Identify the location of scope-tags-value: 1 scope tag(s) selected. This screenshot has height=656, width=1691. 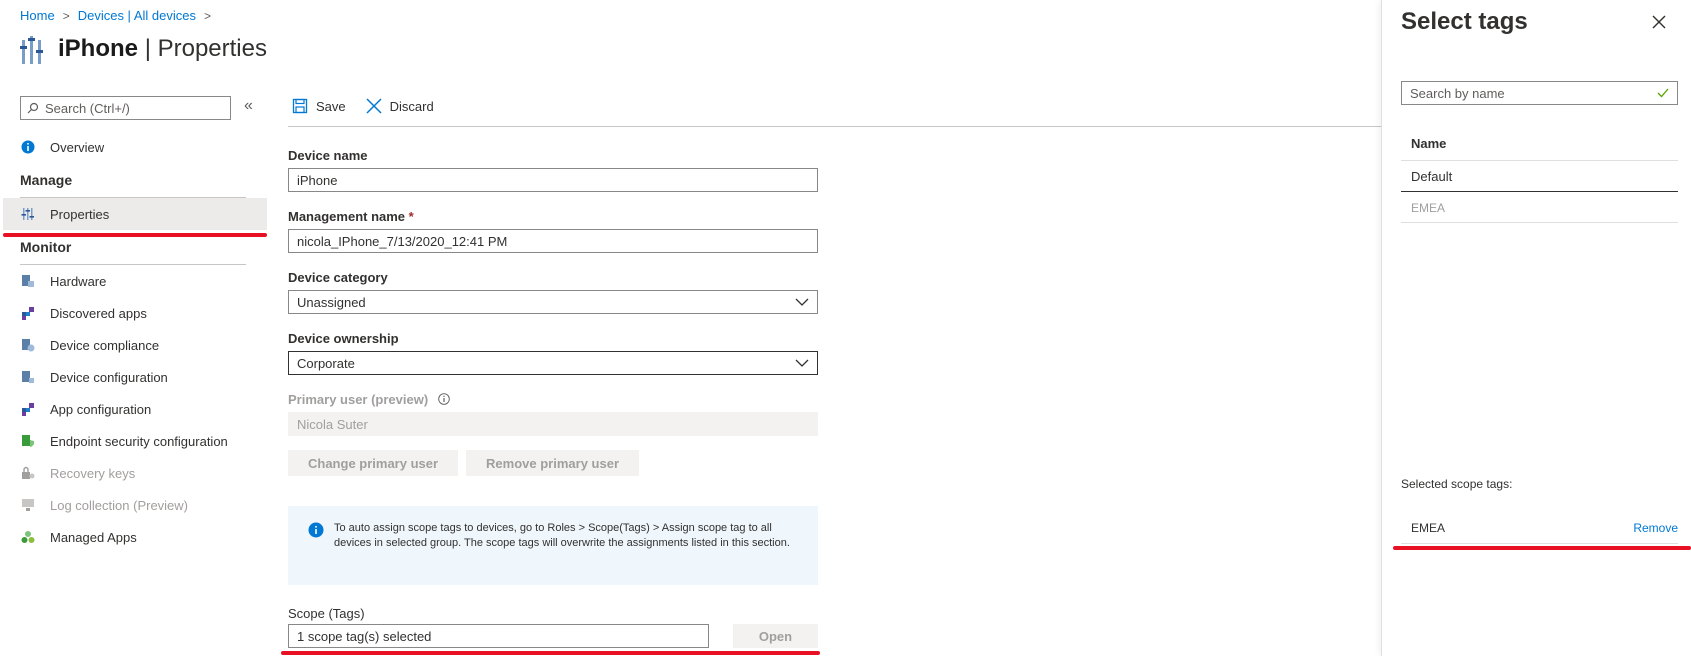
(364, 636).